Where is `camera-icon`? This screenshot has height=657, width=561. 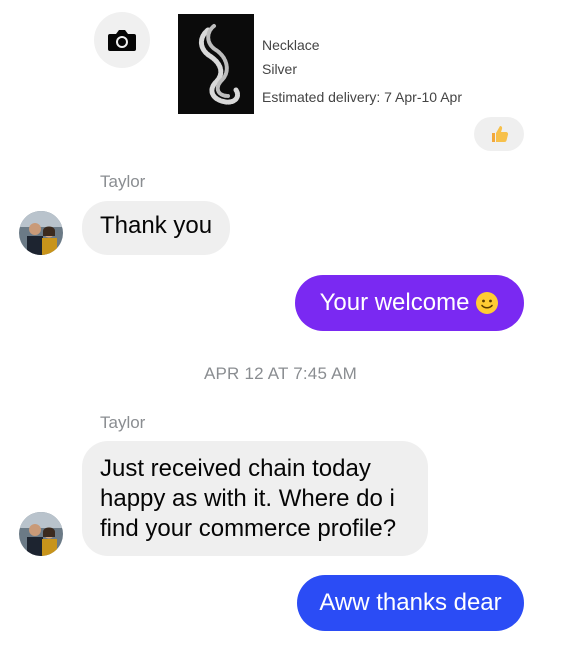
camera-icon is located at coordinates (122, 40).